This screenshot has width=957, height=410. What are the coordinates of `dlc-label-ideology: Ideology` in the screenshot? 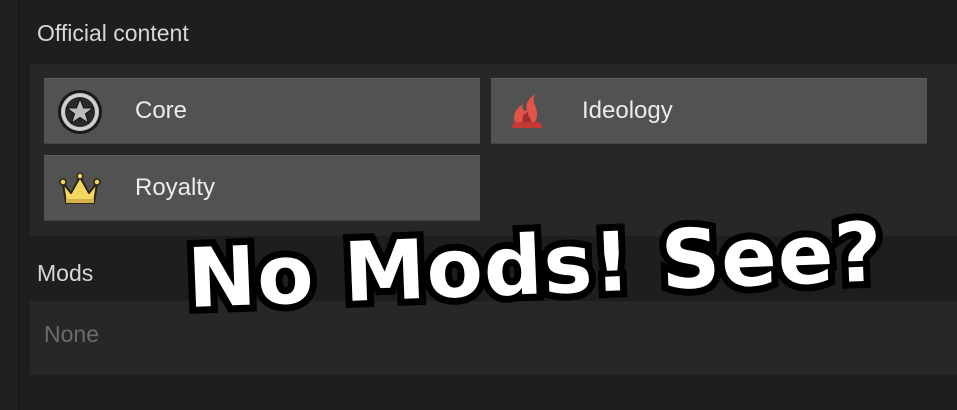 It's located at (627, 110).